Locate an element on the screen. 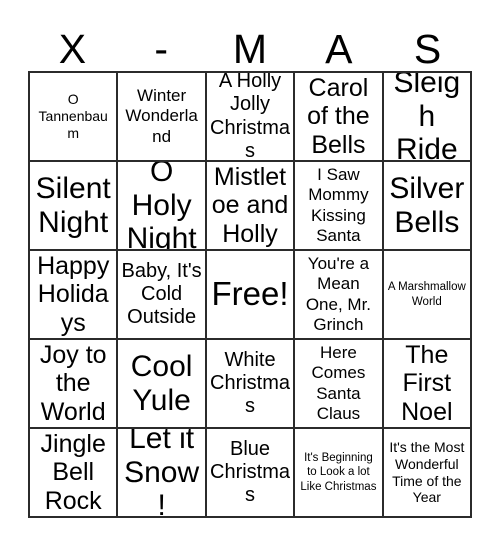 This screenshot has height=544, width=500. bingo-cell: Here Comes Santa Claus is located at coordinates (339, 384).